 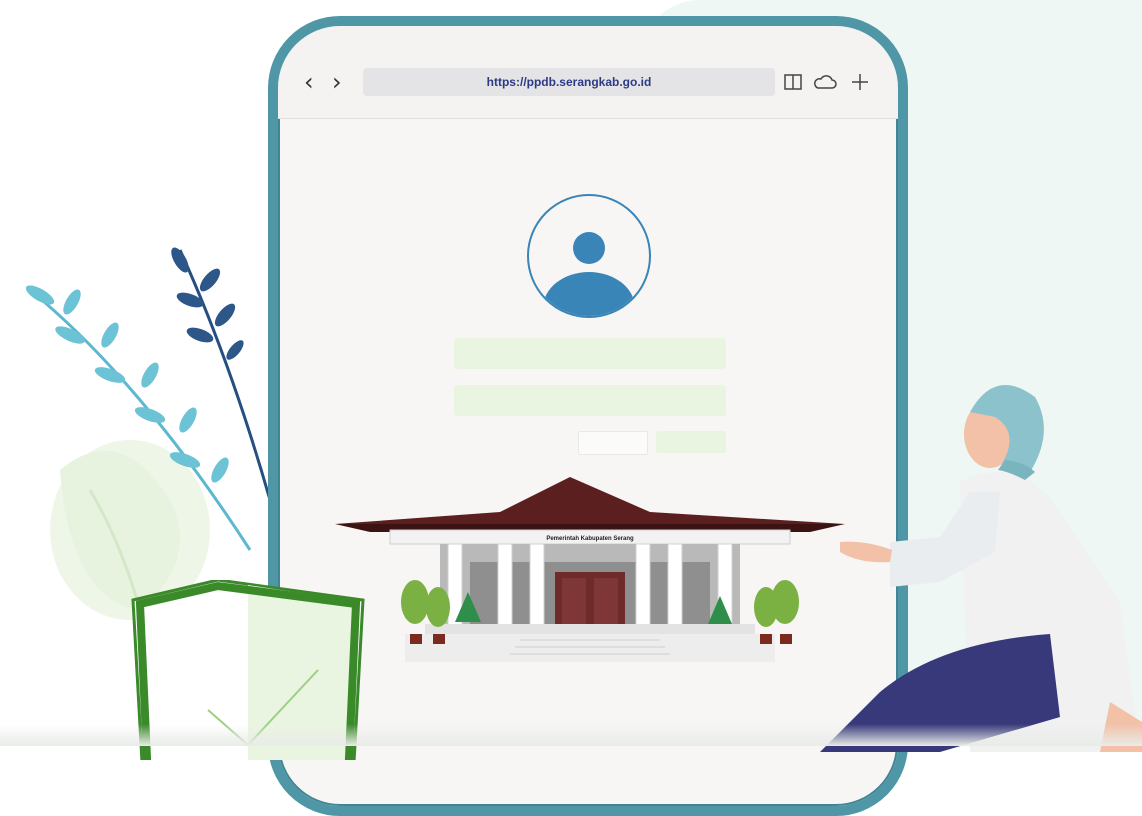 What do you see at coordinates (569, 82) in the screenshot?
I see `address-bar: https://ppdb.serangkab.go.id` at bounding box center [569, 82].